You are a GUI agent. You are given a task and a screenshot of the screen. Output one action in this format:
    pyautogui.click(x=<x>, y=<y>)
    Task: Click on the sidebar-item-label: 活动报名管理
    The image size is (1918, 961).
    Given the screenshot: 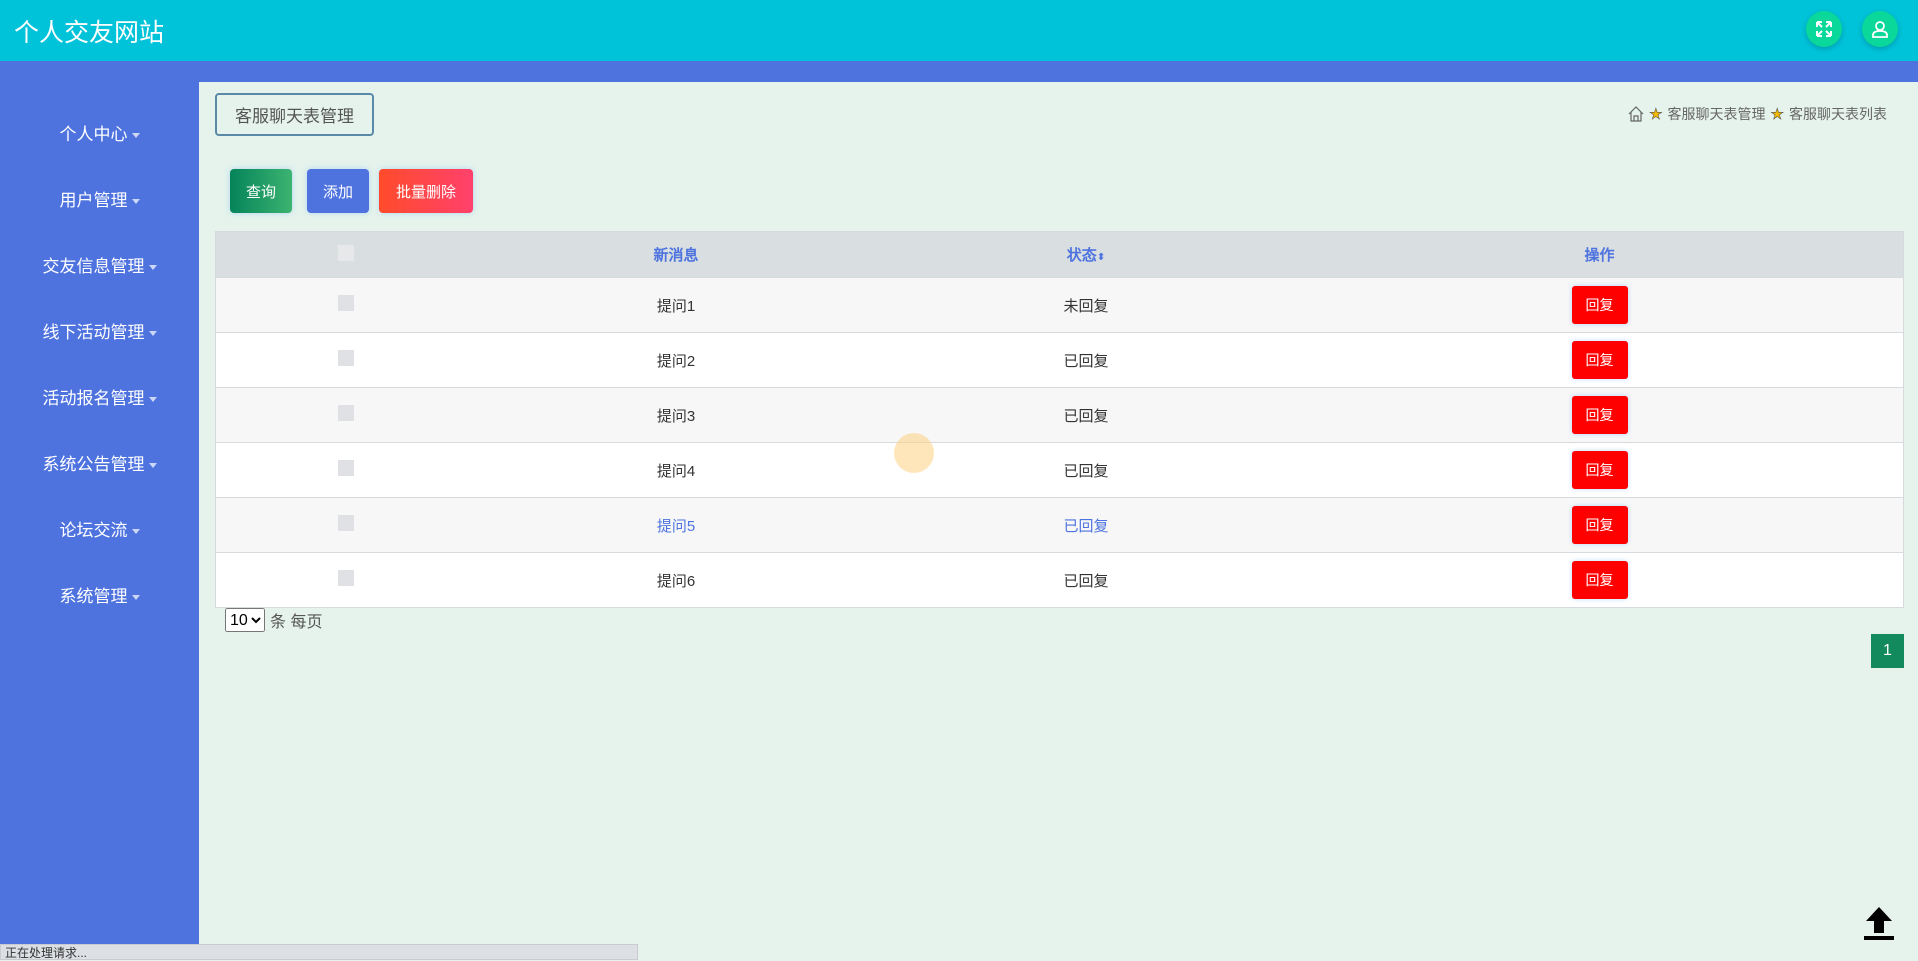 What is the action you would take?
    pyautogui.click(x=93, y=398)
    